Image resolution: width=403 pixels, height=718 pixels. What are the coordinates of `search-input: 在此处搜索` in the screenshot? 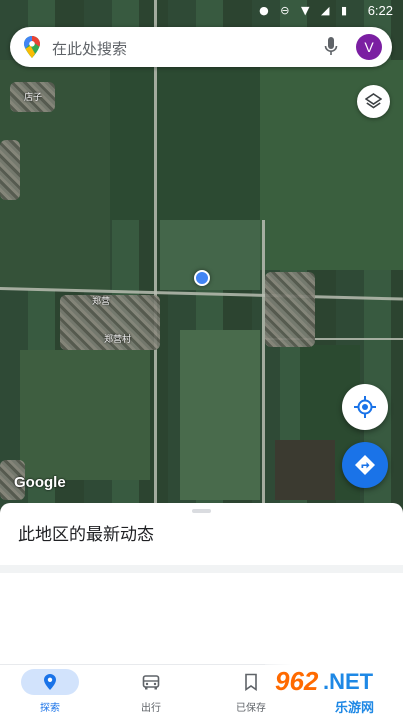 It's located at (89, 48).